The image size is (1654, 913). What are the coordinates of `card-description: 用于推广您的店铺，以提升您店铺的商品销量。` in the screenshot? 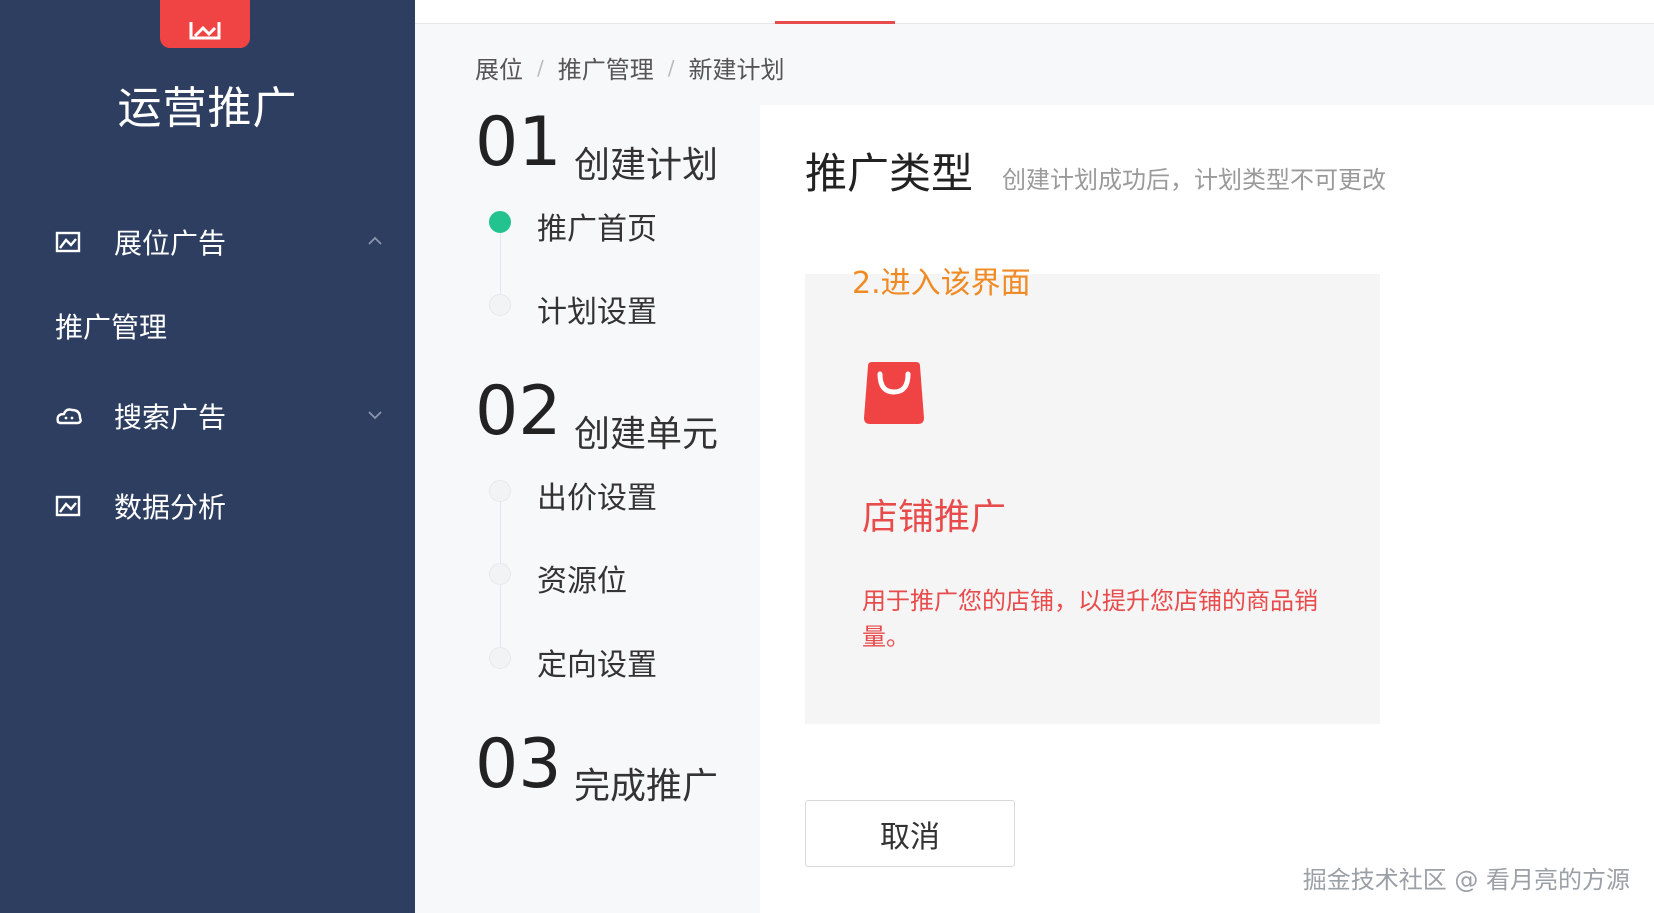 It's located at (1090, 619).